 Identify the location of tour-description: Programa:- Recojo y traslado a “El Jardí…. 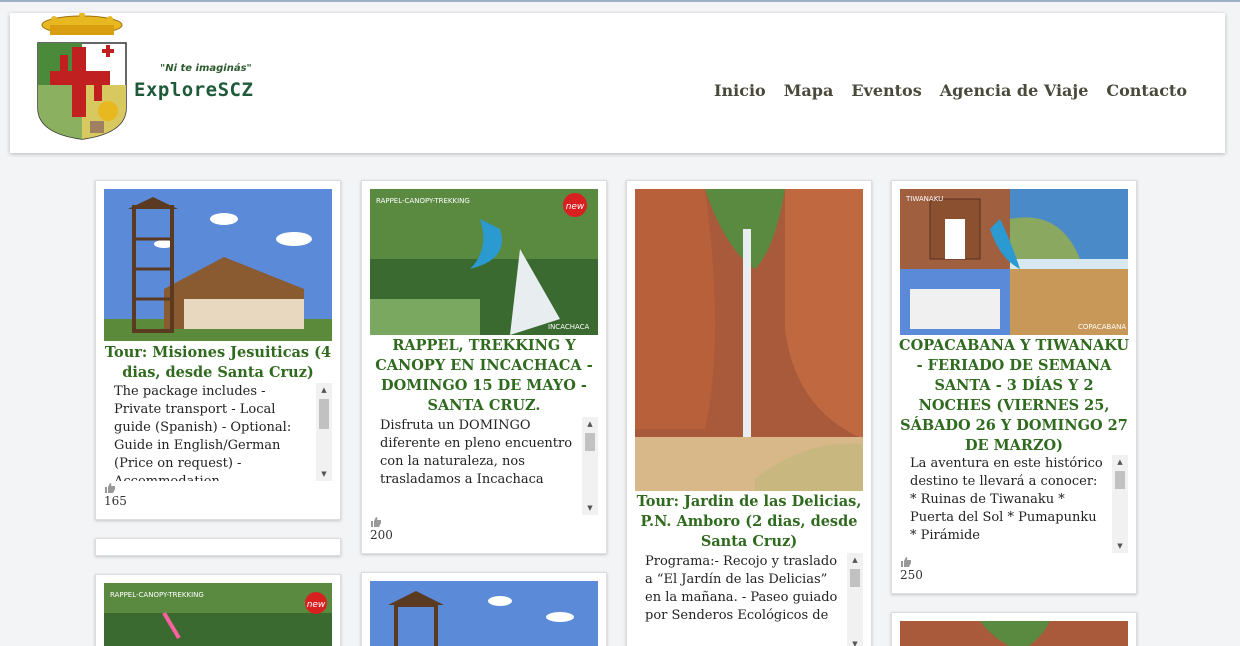
(749, 599).